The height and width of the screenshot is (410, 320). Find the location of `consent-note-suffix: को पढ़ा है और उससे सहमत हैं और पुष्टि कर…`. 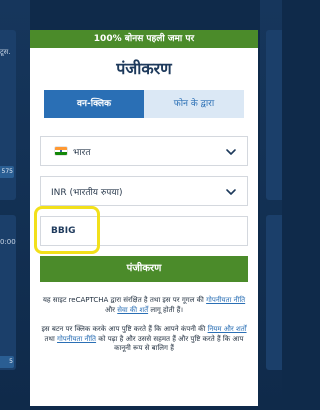

consent-note-suffix: को पढ़ा है और उससे सहमत हैं और पुष्टि कर… is located at coordinates (170, 343).